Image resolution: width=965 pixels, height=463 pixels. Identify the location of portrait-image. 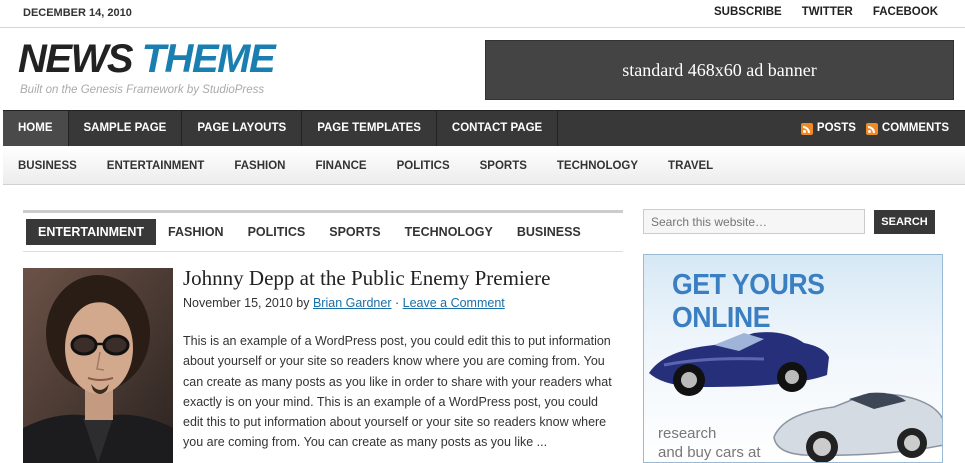
(98, 365).